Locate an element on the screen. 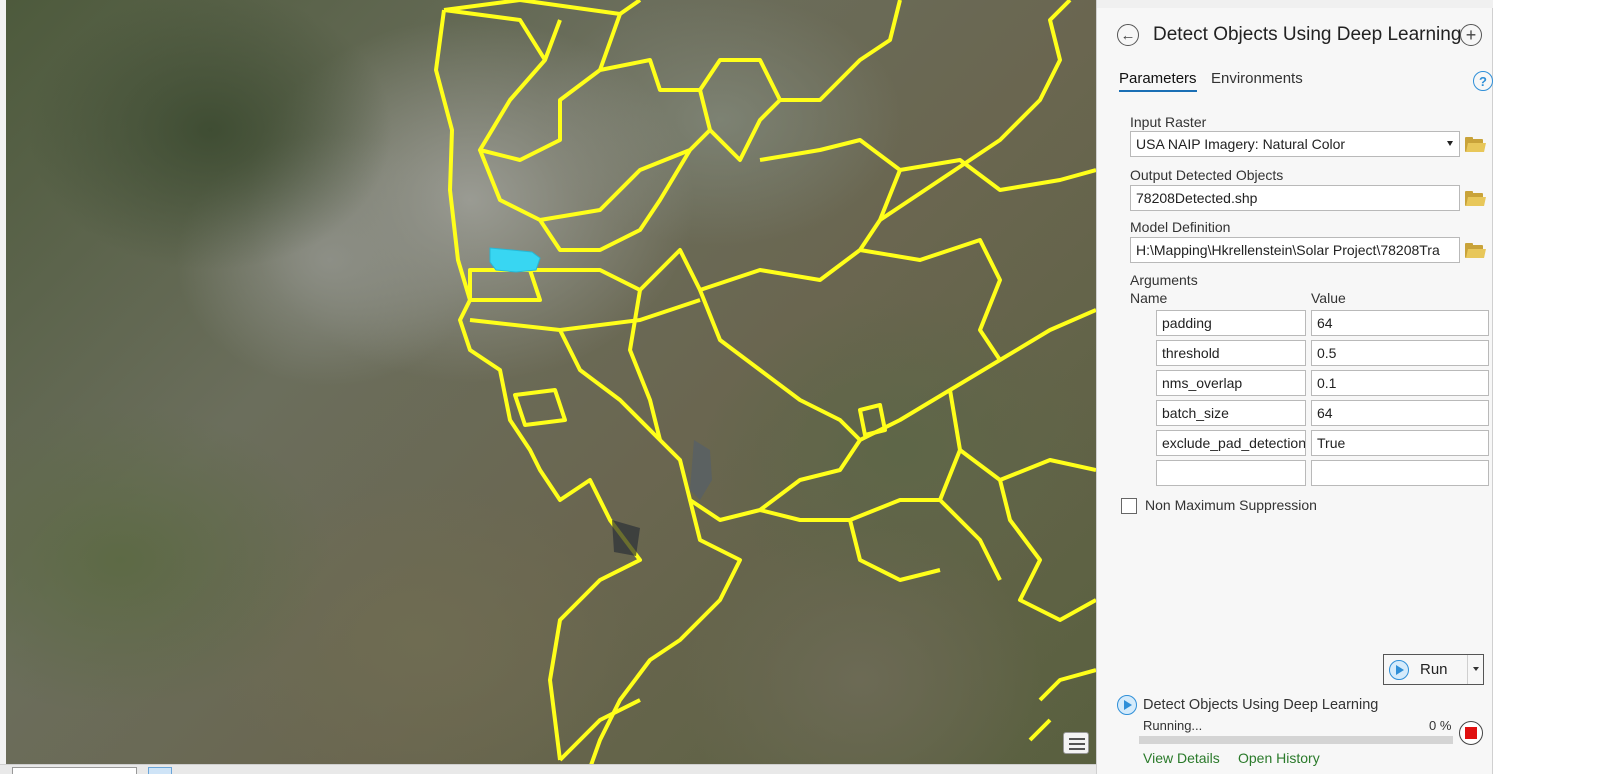 This screenshot has height=774, width=1601. input-raster-dropdown: USA NAIP Imagery: Natural Color is located at coordinates (1295, 144).